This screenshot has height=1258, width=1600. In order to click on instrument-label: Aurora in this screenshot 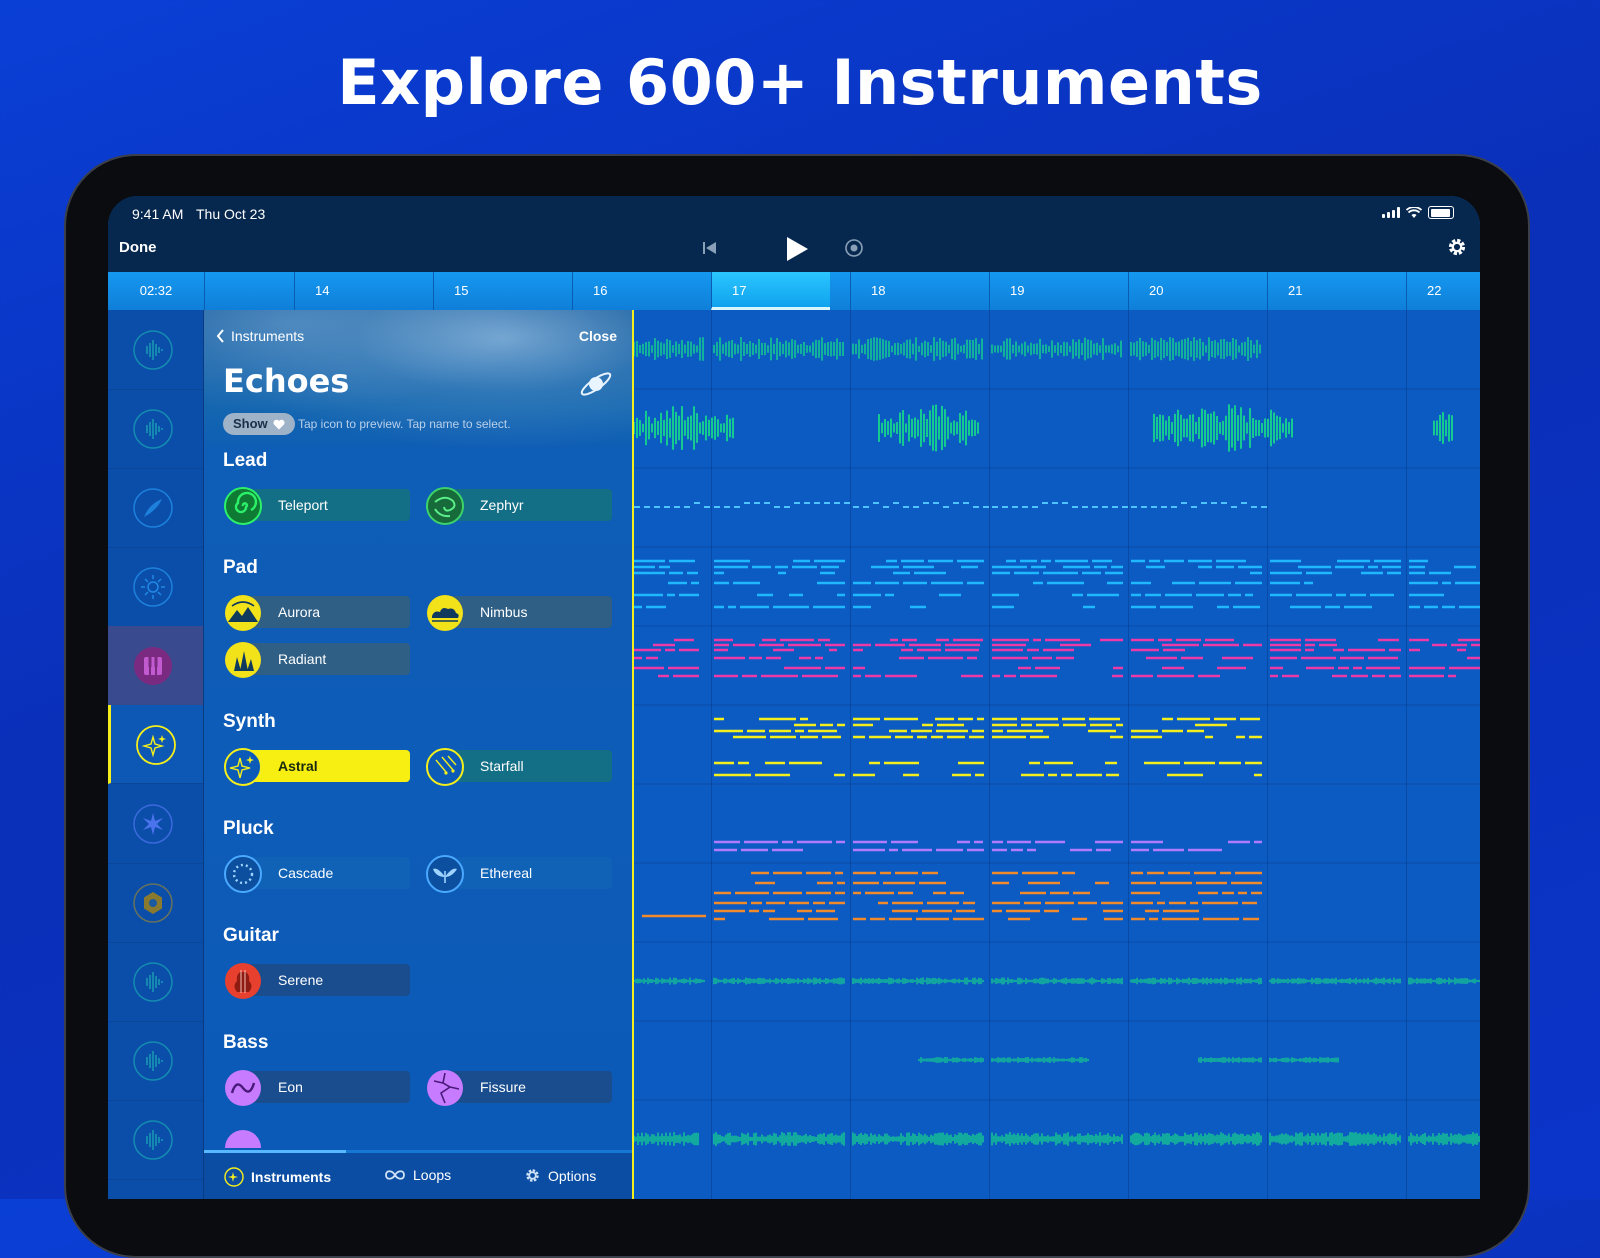, I will do `click(327, 612)`.